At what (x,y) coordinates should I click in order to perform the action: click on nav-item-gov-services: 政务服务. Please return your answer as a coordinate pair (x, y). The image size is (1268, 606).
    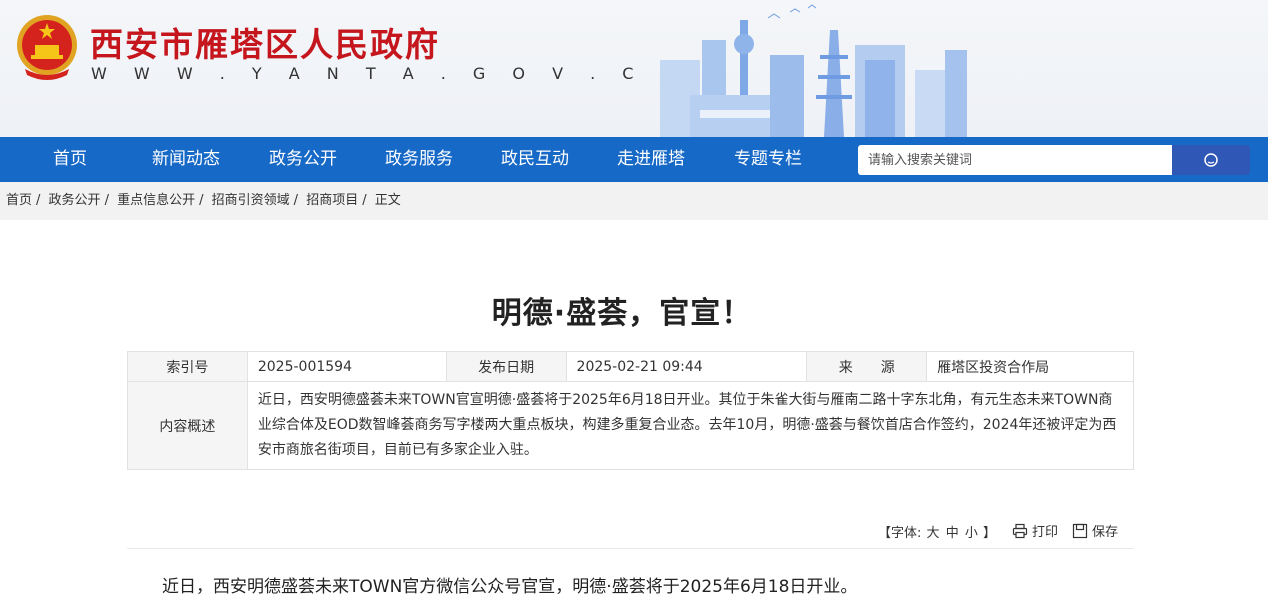
    Looking at the image, I should click on (419, 159).